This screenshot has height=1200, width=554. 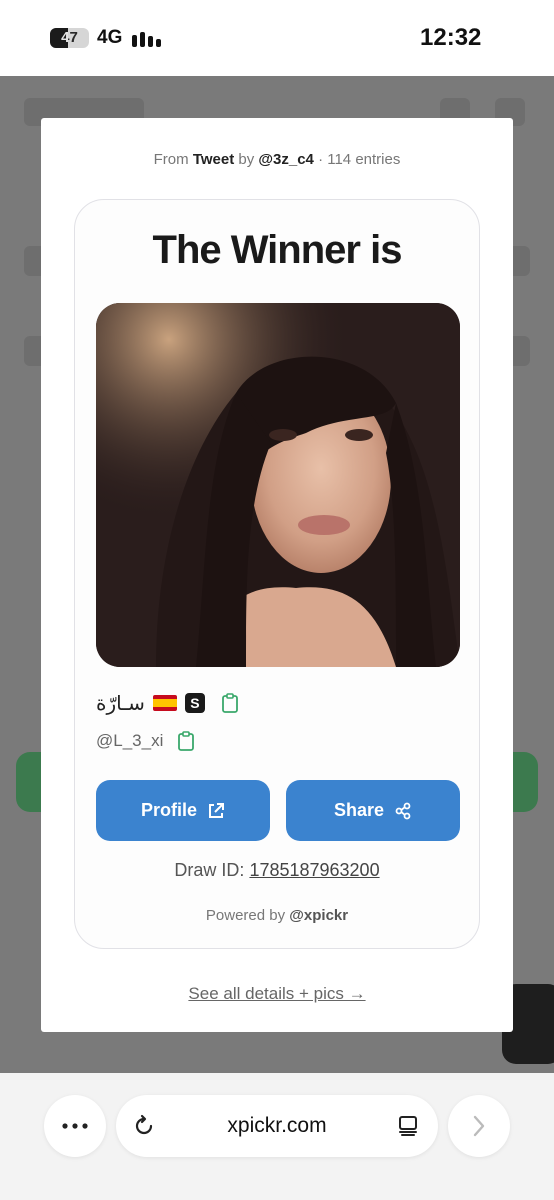 I want to click on more-button, so click(x=75, y=1126).